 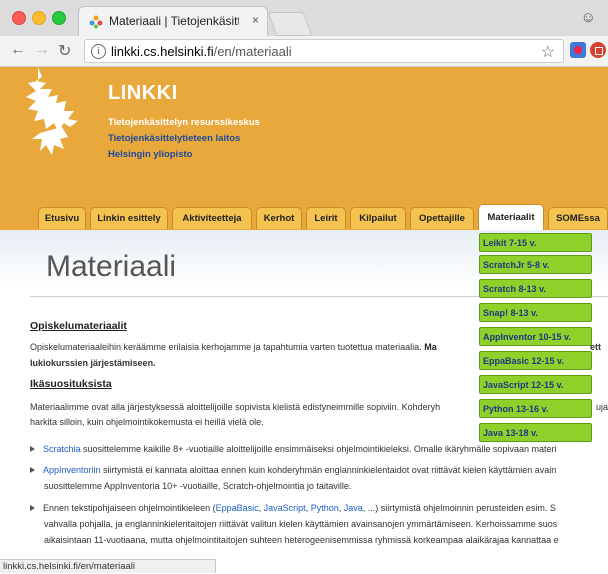 I want to click on section-heading-ikasuosituksista: Ikäsuosituksista, so click(x=71, y=384).